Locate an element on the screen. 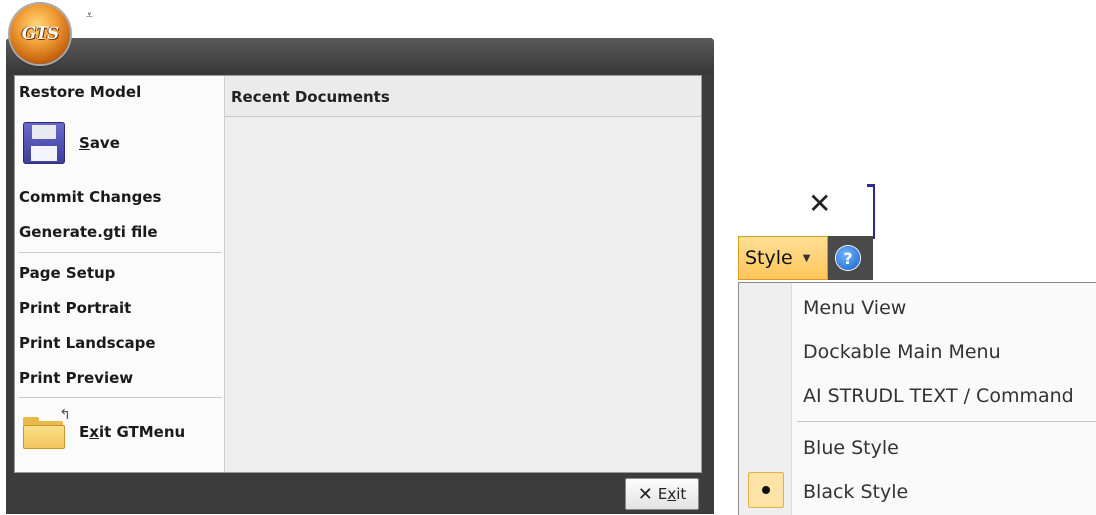 This screenshot has height=515, width=1096. menu-item-black-style: Black Style is located at coordinates (855, 492).